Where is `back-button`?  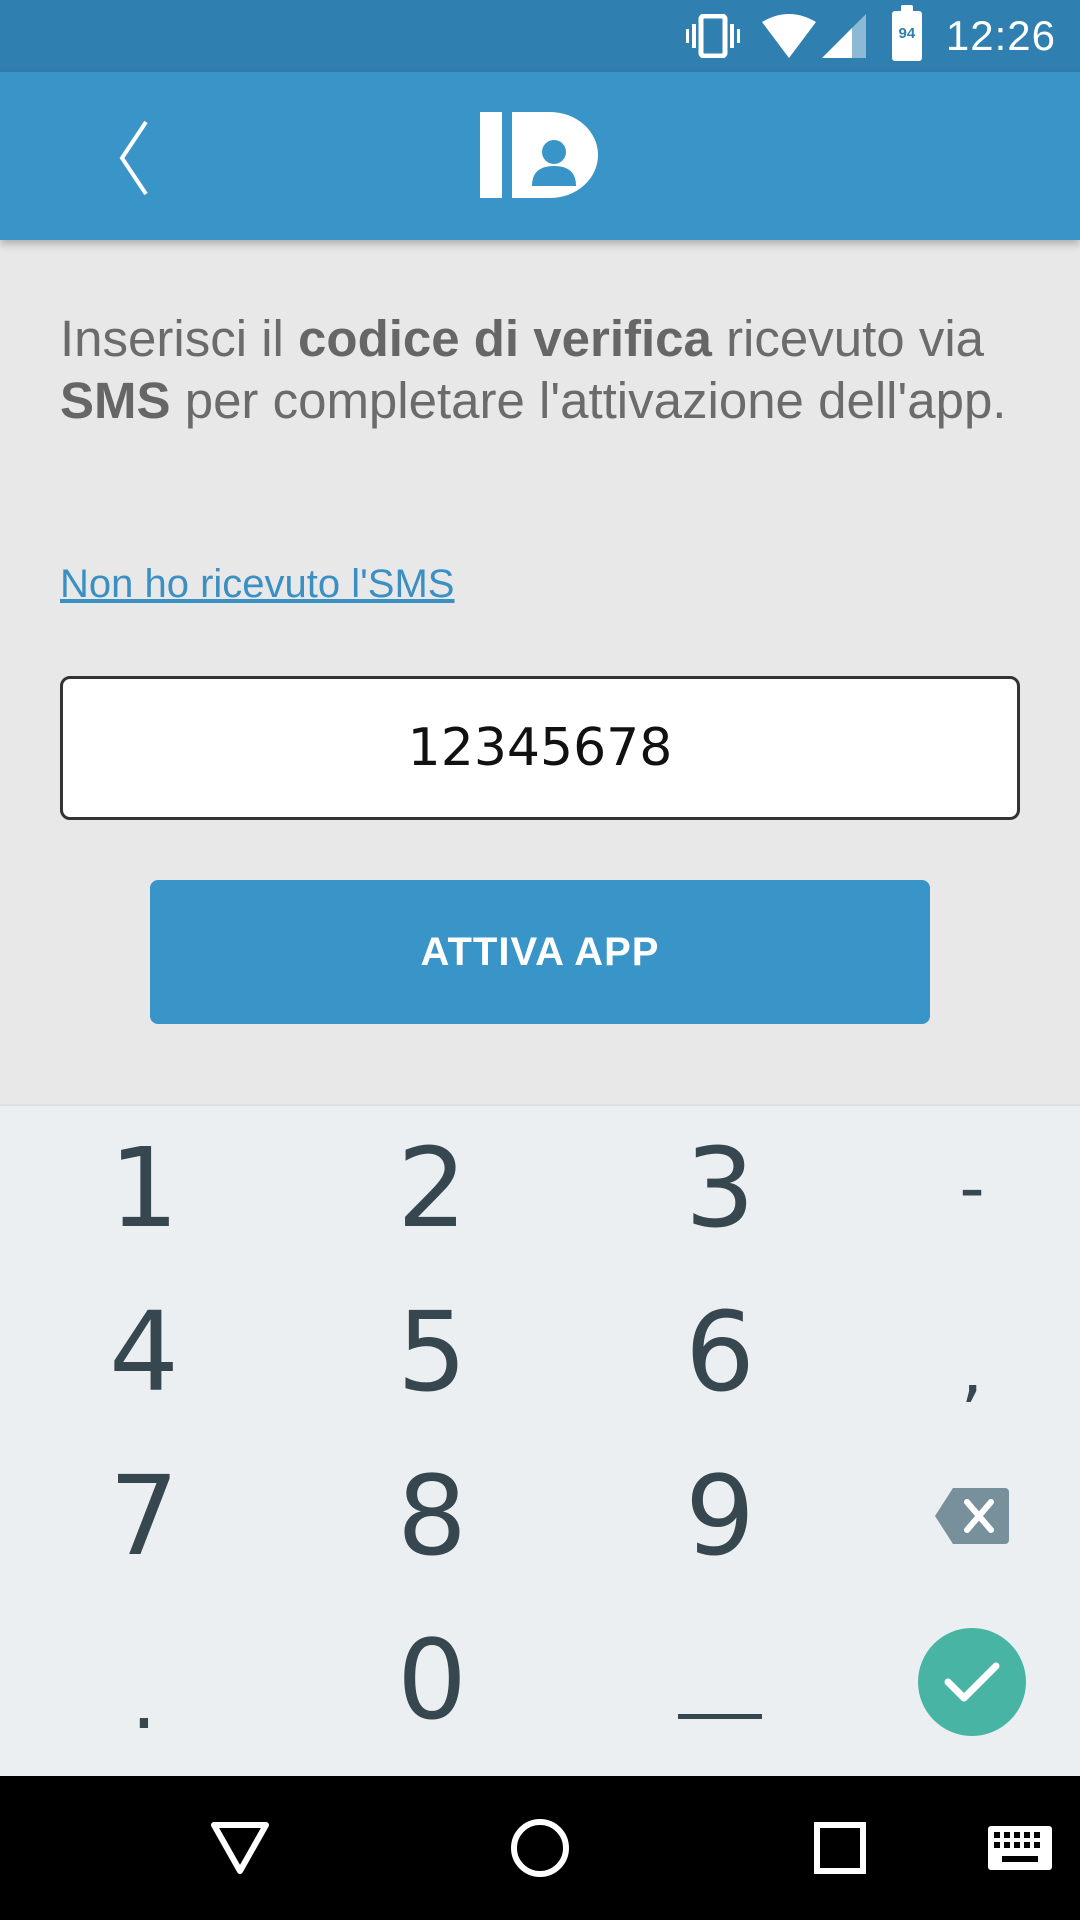
back-button is located at coordinates (136, 158).